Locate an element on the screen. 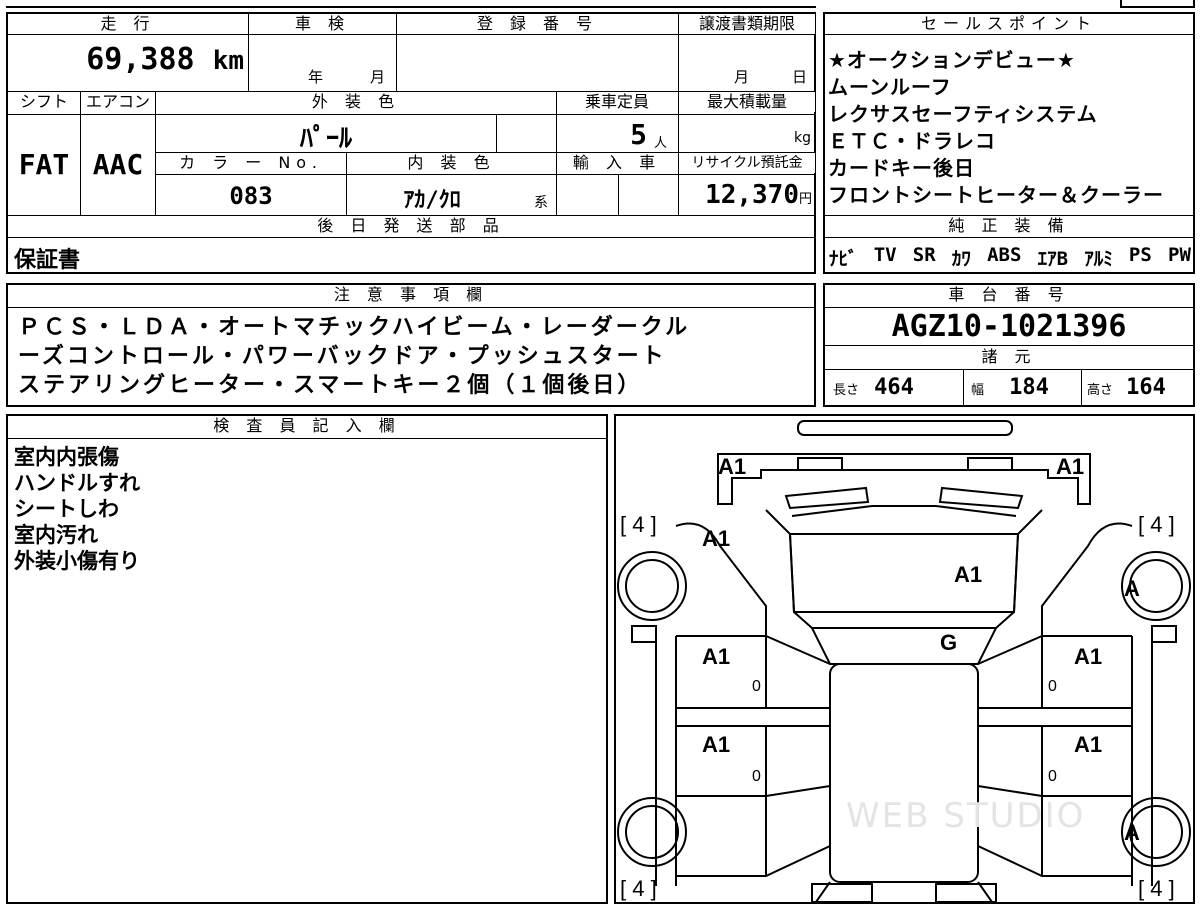 The height and width of the screenshot is (904, 1200). mark-right-front-wheel: A is located at coordinates (1132, 588).